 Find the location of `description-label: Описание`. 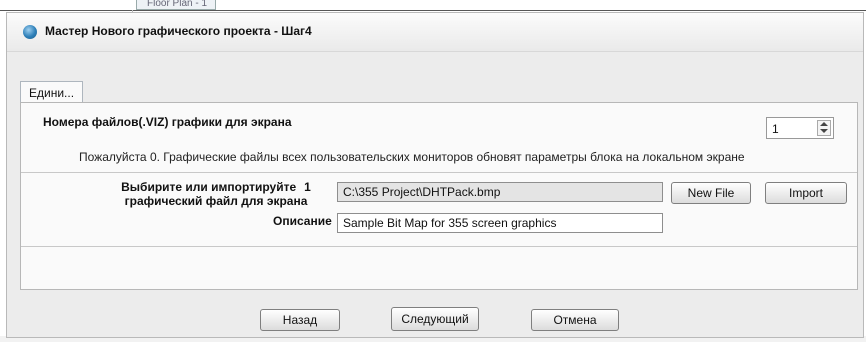

description-label: Описание is located at coordinates (302, 221).